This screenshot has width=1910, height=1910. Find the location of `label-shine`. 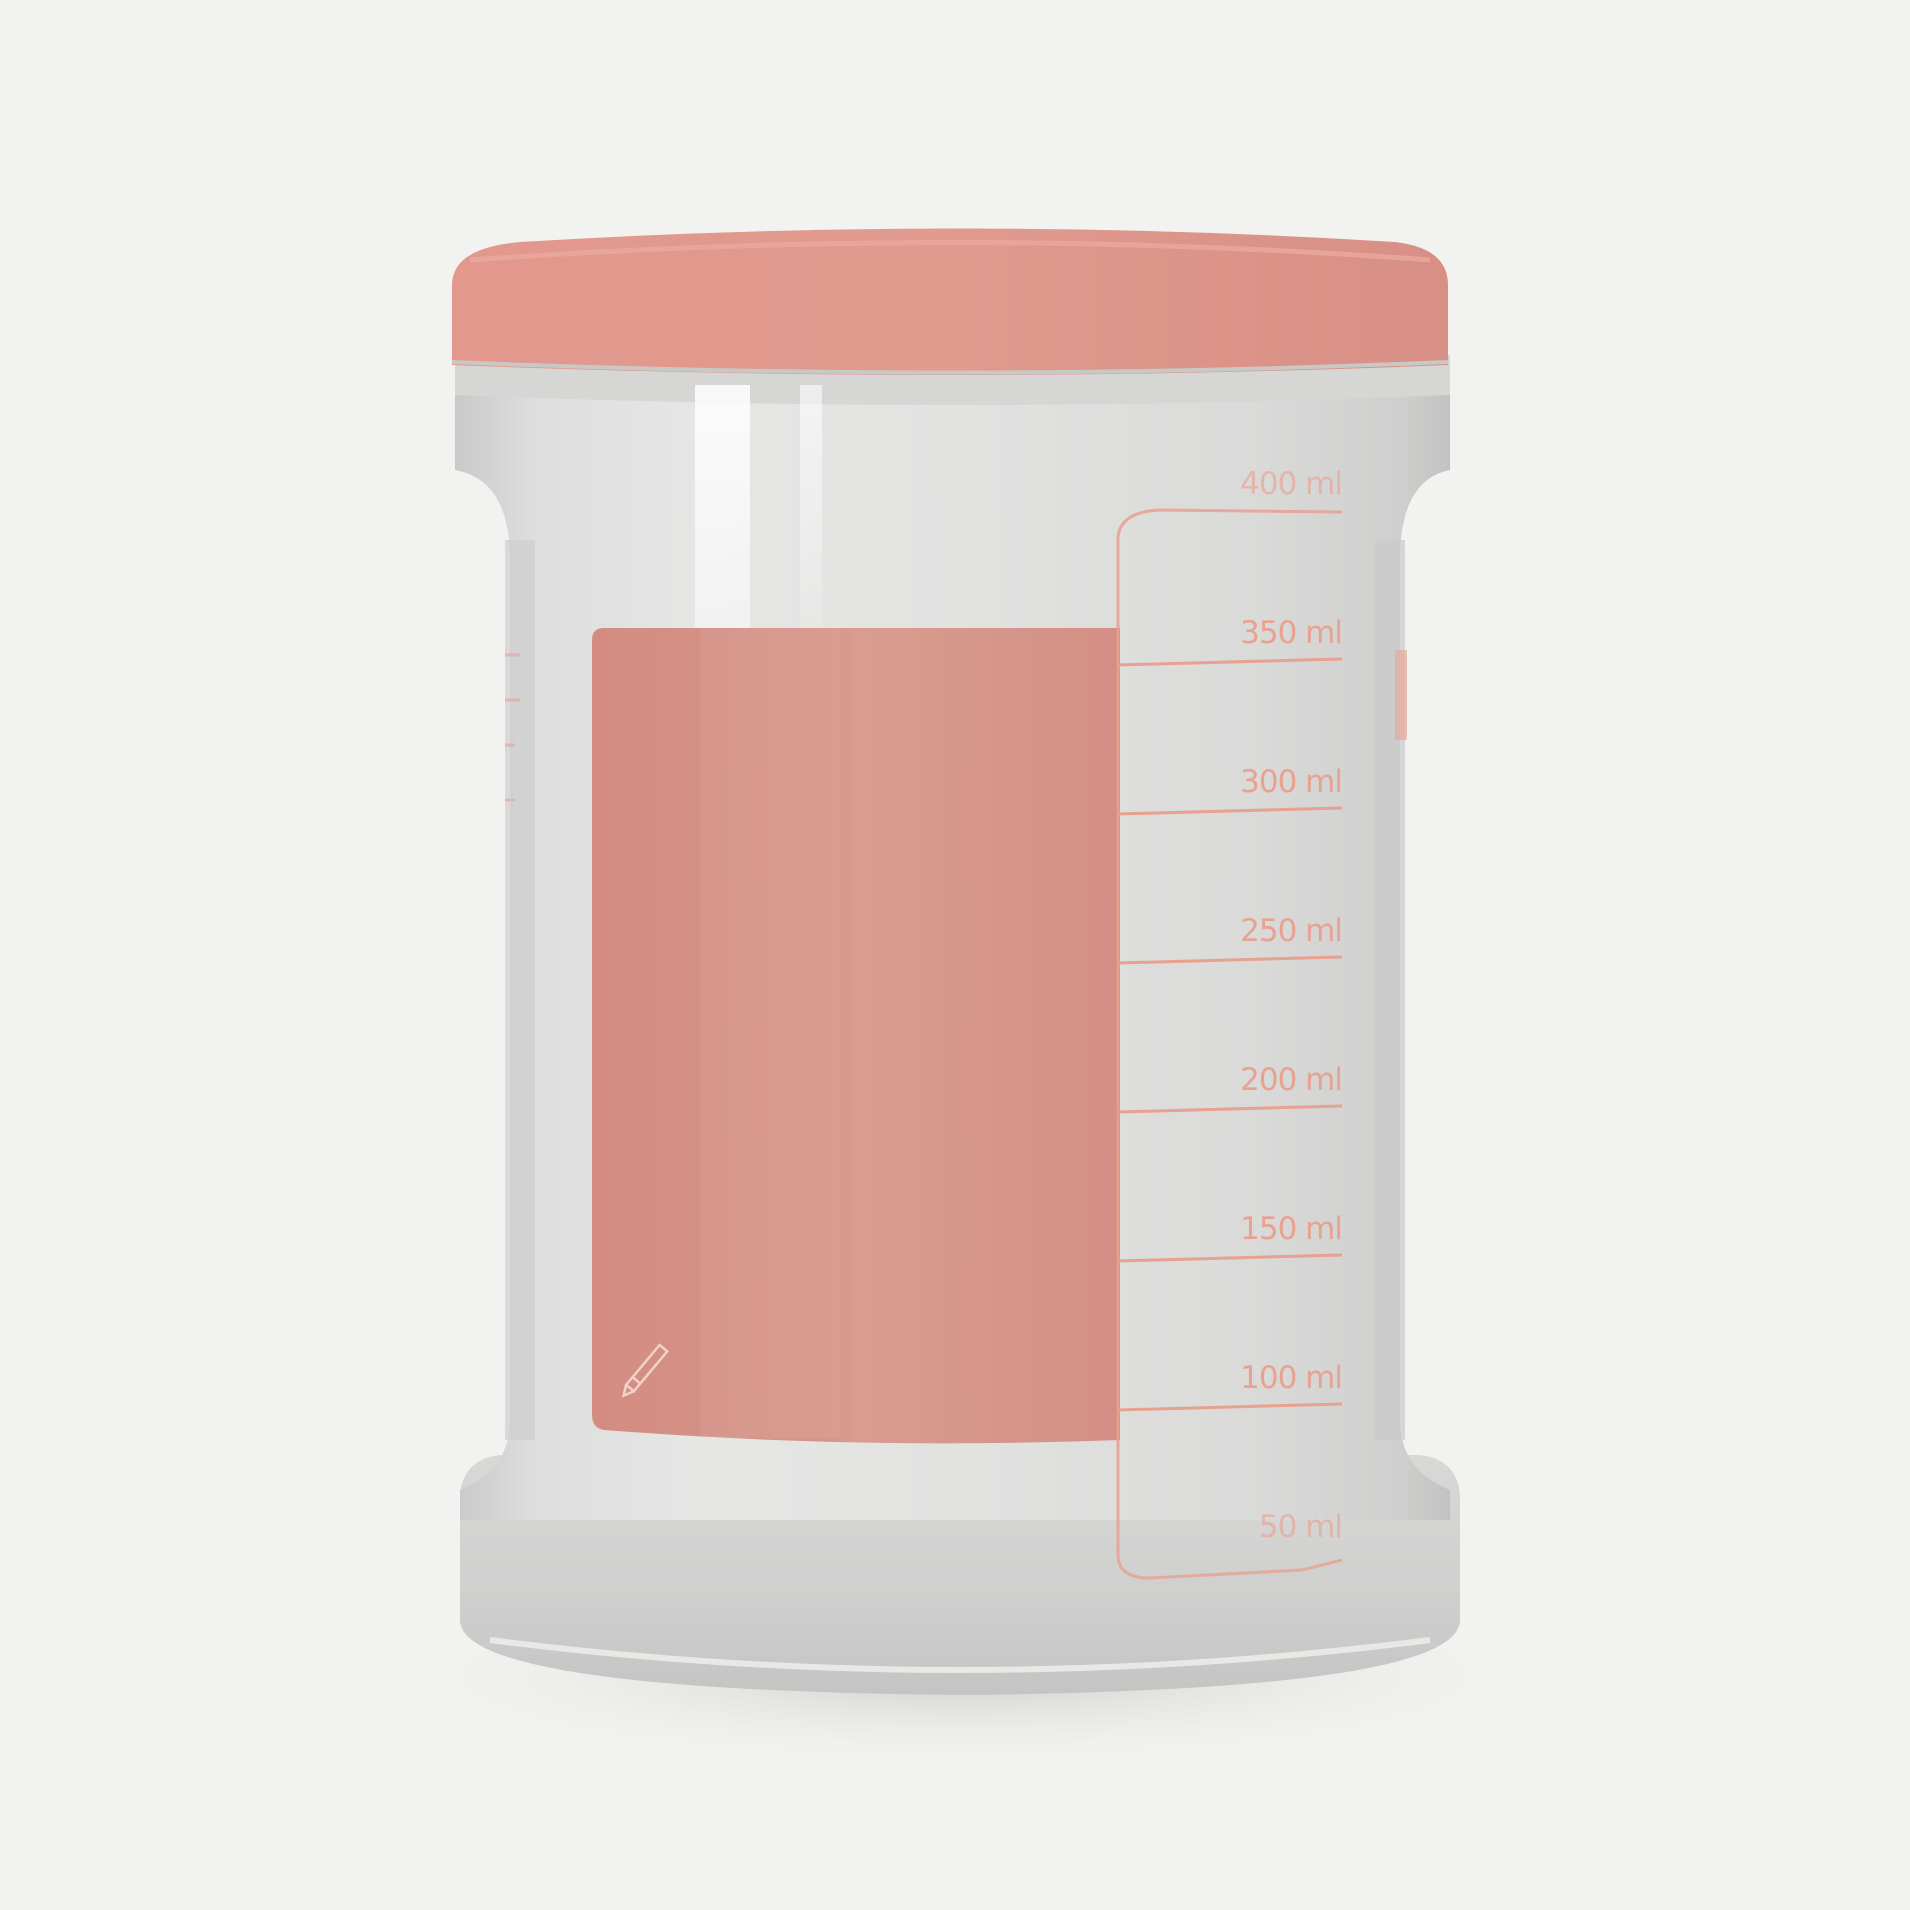

label-shine is located at coordinates (770, 1033).